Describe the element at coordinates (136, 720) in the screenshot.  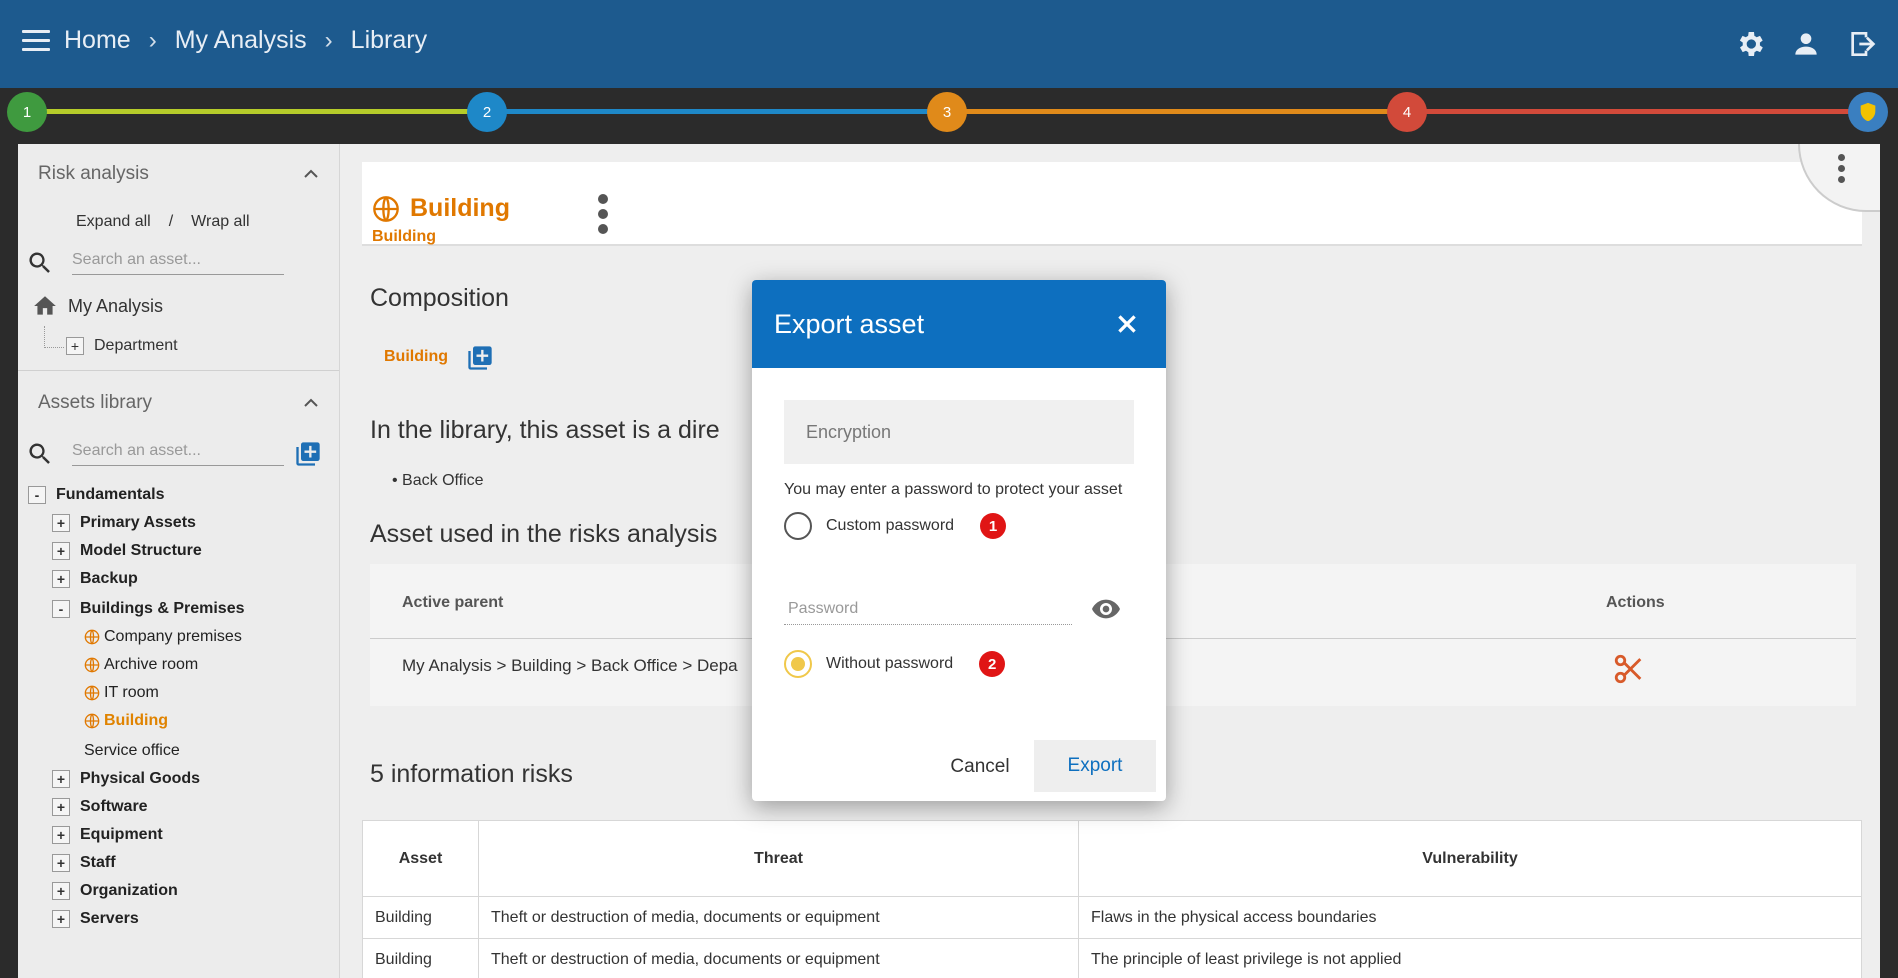
I see `tree-item-label: Building` at that location.